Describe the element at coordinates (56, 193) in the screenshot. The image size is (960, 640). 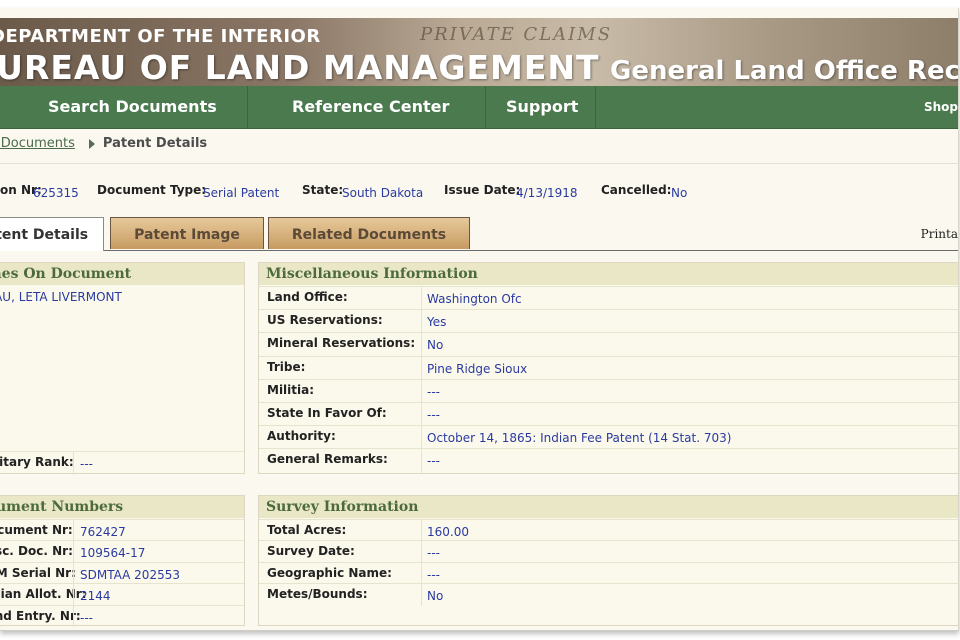
I see `accession-value: 625315` at that location.